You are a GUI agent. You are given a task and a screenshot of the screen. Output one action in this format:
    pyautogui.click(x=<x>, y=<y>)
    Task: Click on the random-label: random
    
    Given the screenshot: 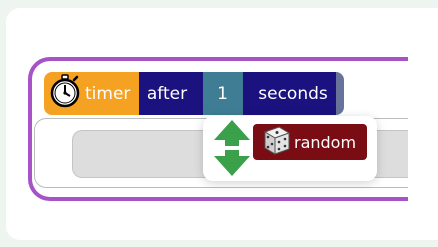 What is the action you would take?
    pyautogui.click(x=325, y=142)
    